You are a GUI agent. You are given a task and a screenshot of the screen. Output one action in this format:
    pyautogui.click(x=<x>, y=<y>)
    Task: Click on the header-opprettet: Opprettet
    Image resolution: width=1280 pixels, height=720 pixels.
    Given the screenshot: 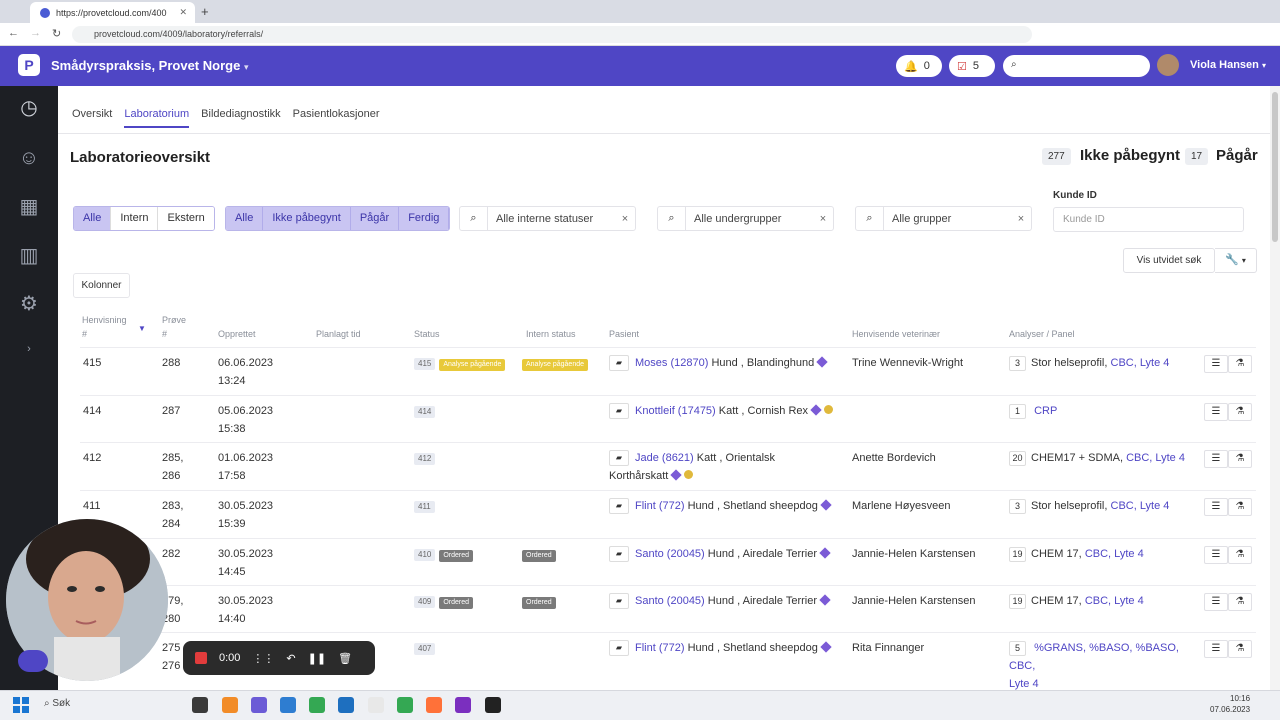 What is the action you would take?
    pyautogui.click(x=237, y=334)
    